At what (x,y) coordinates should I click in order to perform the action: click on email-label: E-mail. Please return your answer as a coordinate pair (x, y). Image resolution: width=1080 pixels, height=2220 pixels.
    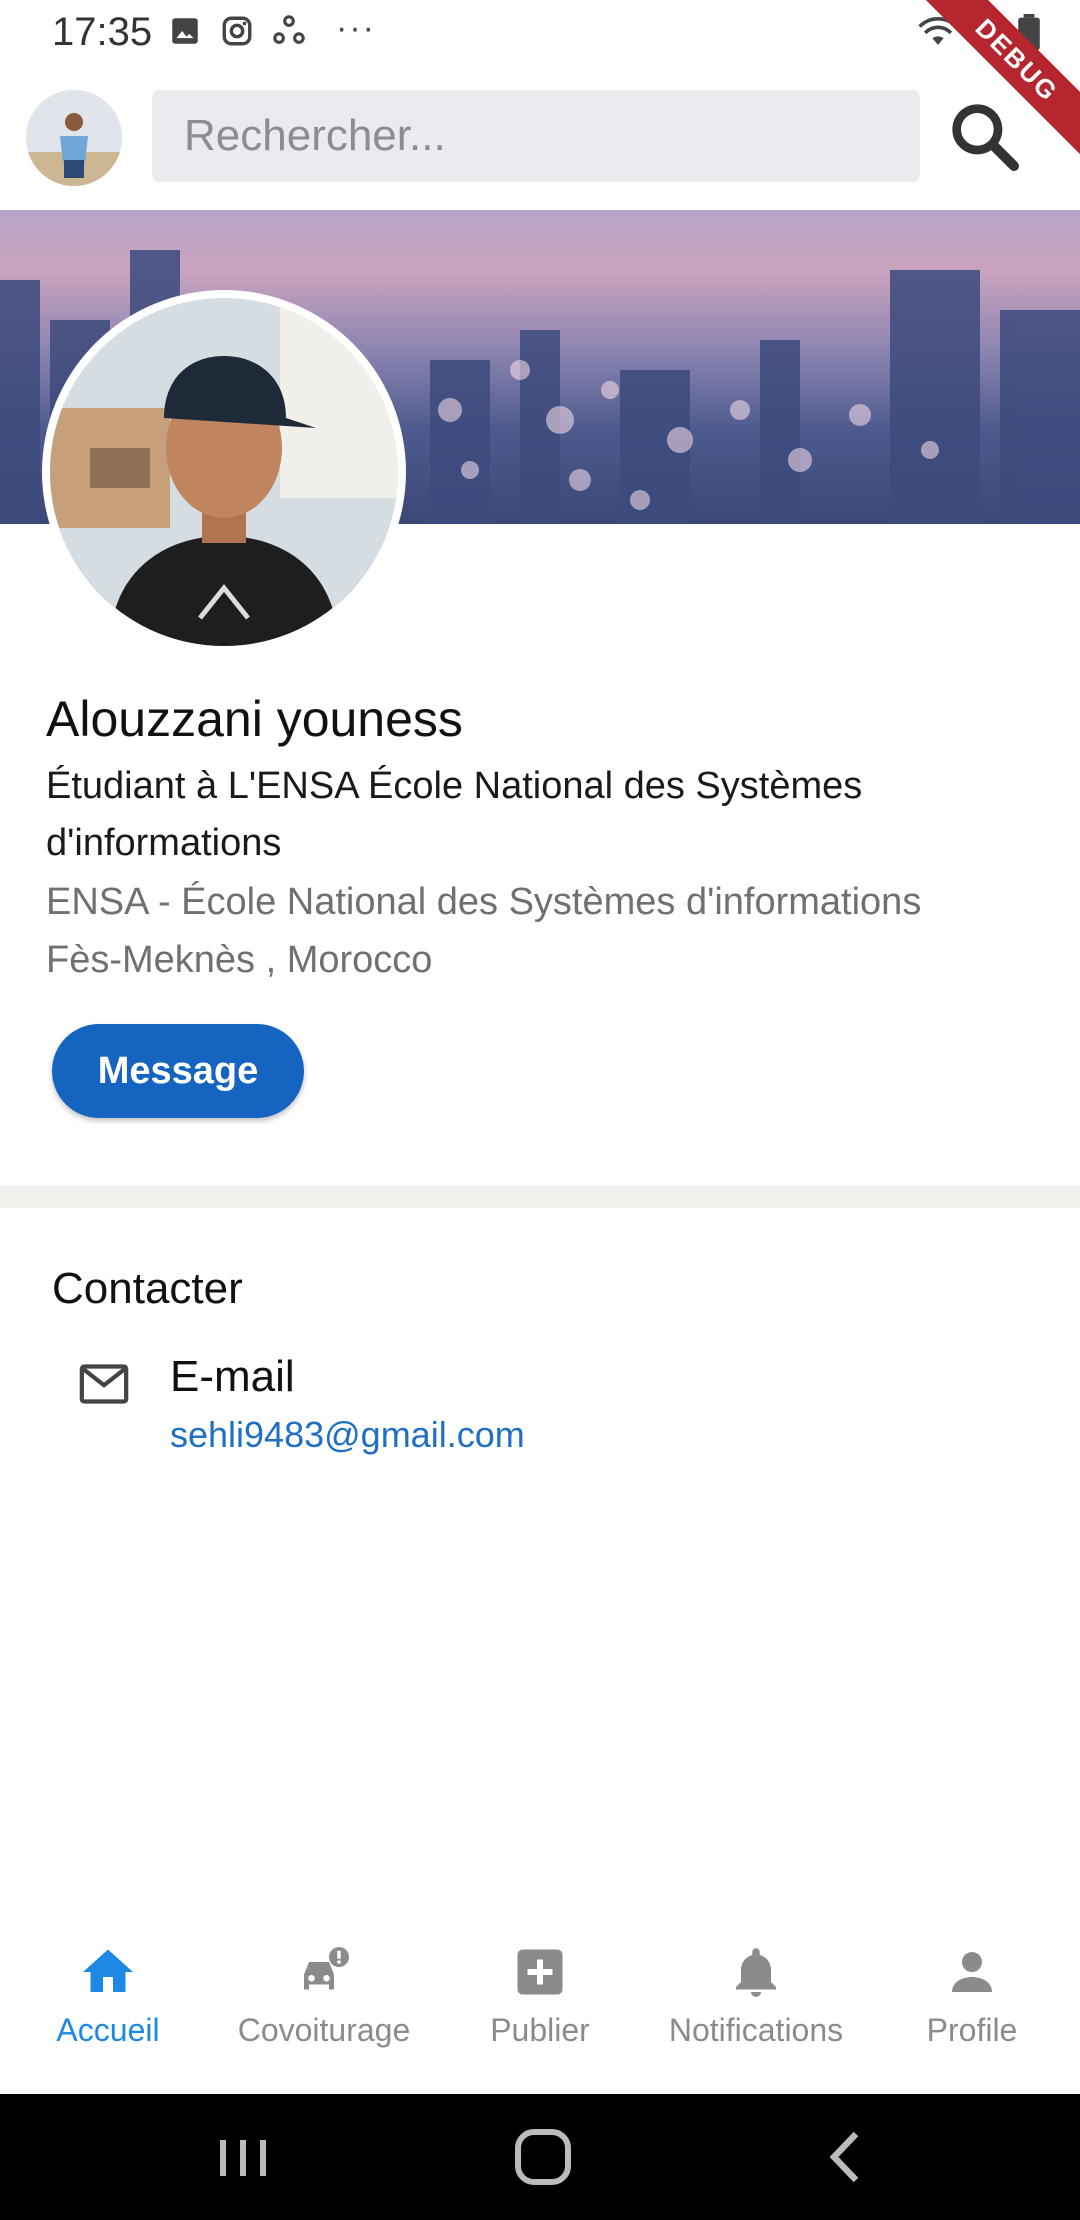
    Looking at the image, I should click on (232, 1376).